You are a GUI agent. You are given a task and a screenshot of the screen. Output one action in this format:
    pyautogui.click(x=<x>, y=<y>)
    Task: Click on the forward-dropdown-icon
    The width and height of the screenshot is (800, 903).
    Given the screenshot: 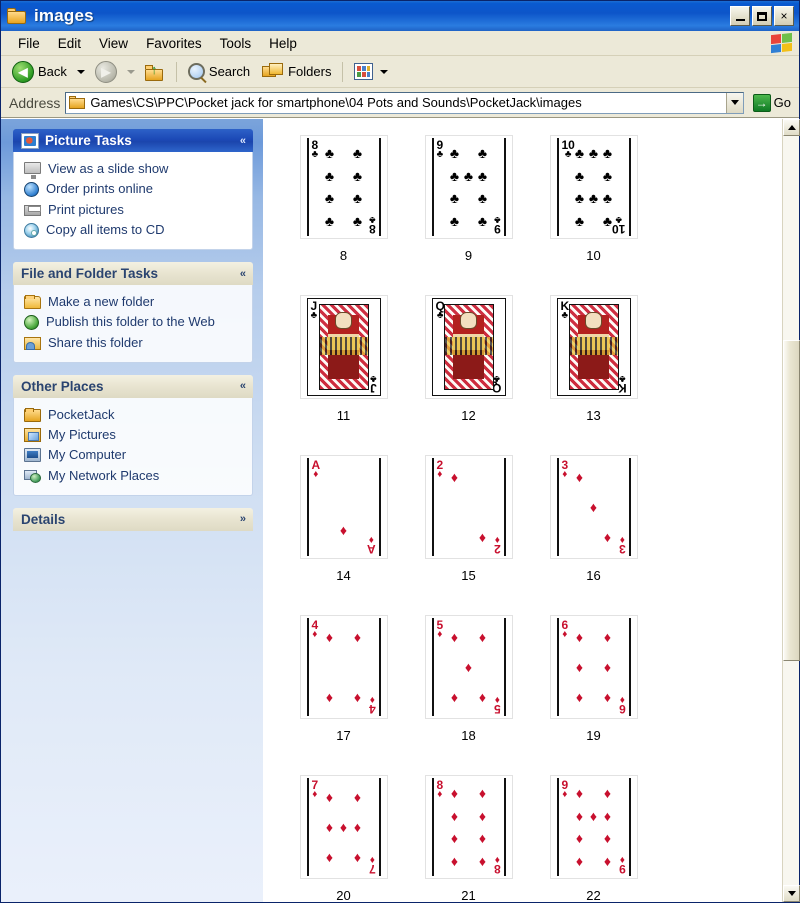 What is the action you would take?
    pyautogui.click(x=130, y=71)
    